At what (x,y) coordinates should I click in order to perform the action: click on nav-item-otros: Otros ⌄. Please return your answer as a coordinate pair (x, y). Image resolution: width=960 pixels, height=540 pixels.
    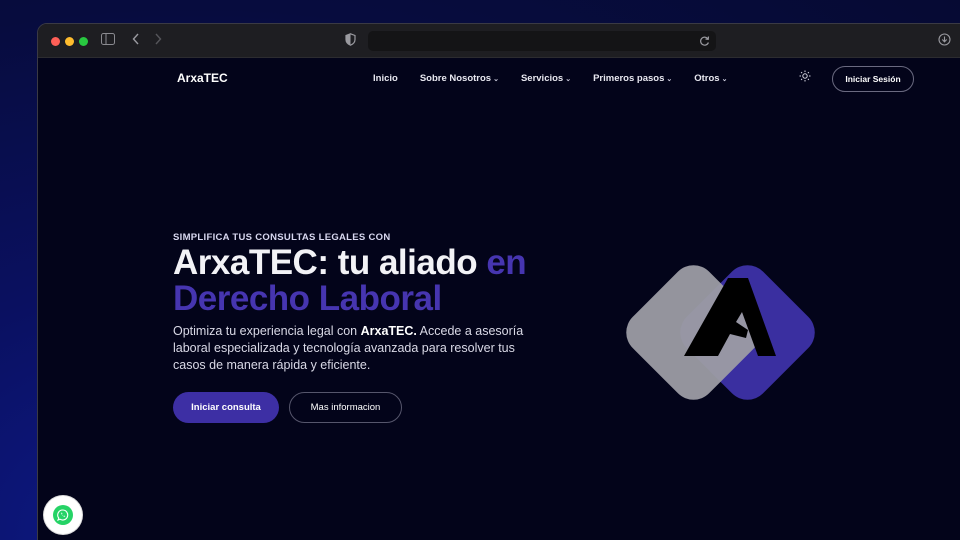
    Looking at the image, I should click on (710, 78).